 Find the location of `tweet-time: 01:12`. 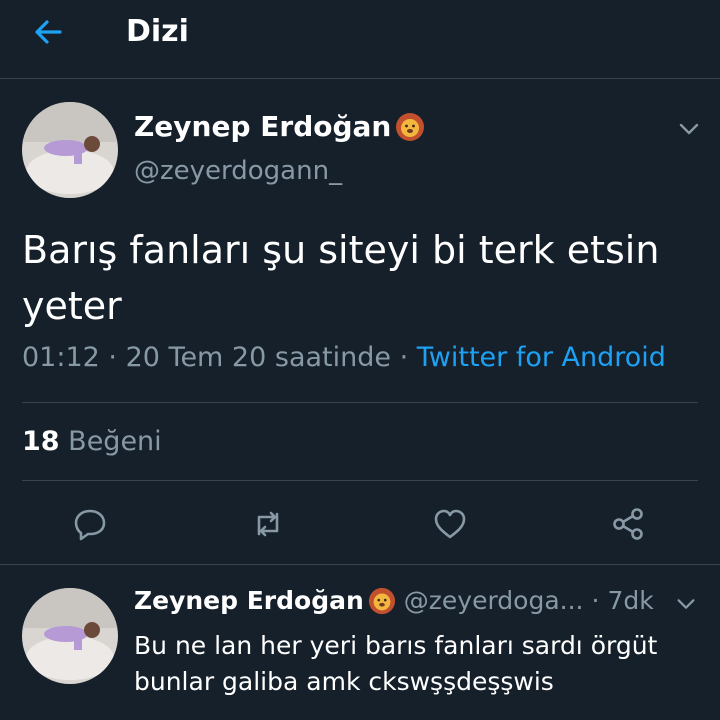

tweet-time: 01:12 is located at coordinates (61, 357).